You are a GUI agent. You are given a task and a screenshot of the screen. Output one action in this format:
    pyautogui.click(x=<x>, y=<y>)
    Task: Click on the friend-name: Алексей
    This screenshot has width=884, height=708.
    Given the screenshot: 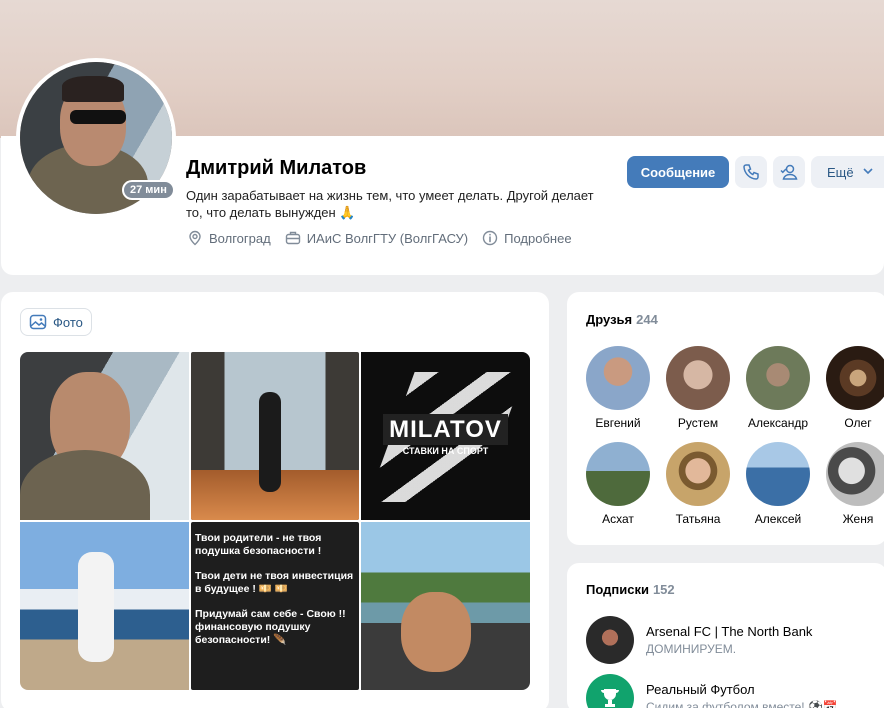 What is the action you would take?
    pyautogui.click(x=778, y=519)
    